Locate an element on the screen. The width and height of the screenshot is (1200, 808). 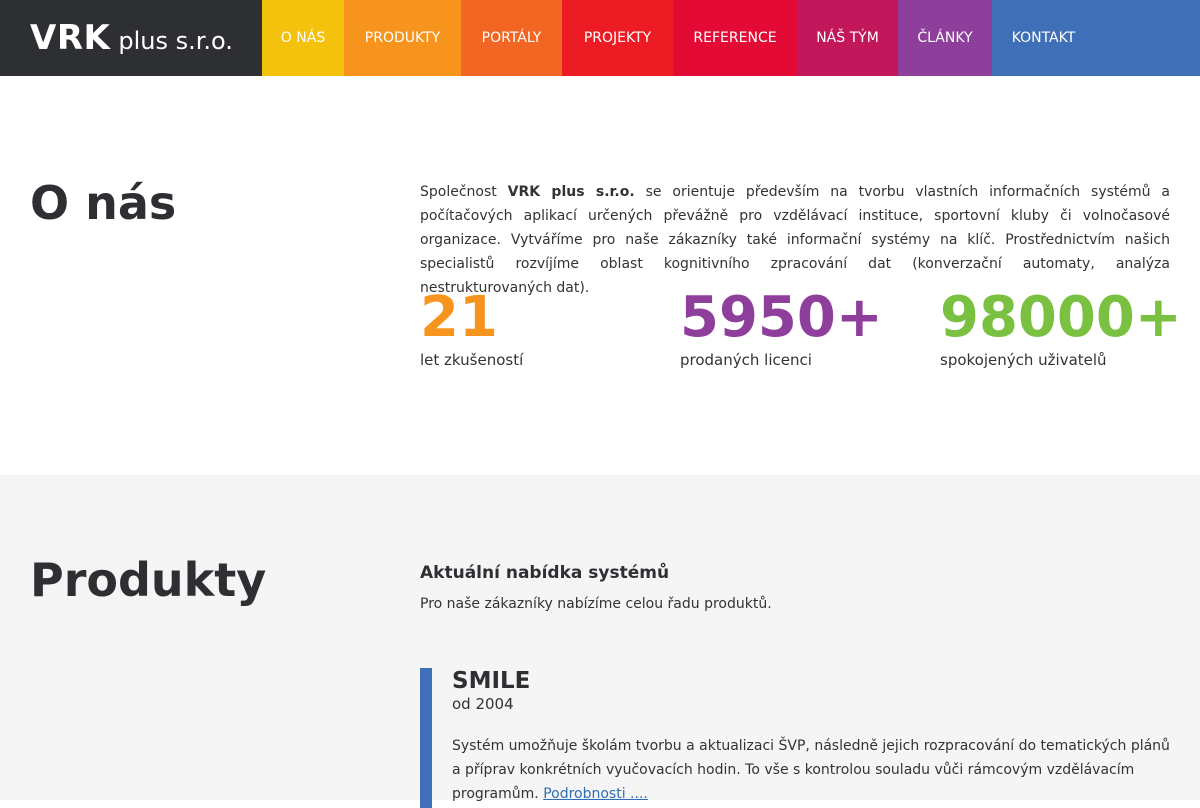
product-name: SMILE is located at coordinates (491, 681).